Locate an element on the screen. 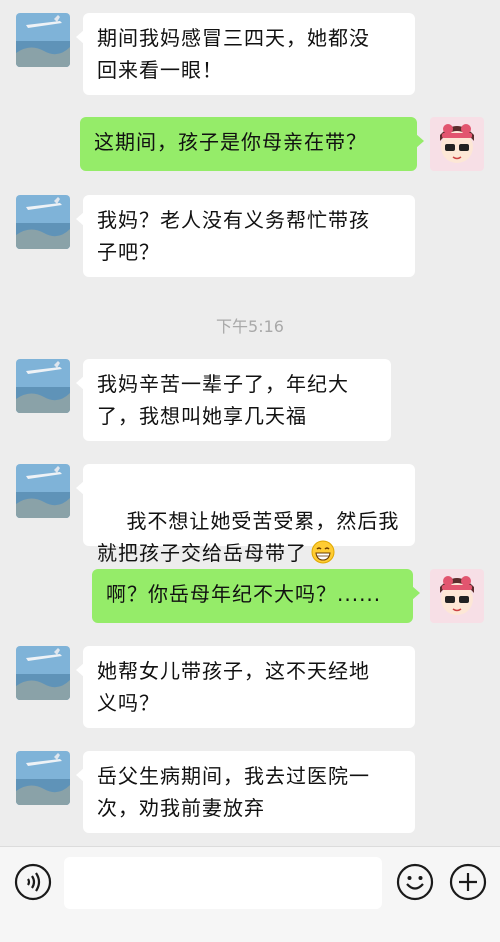  message-input is located at coordinates (223, 883).